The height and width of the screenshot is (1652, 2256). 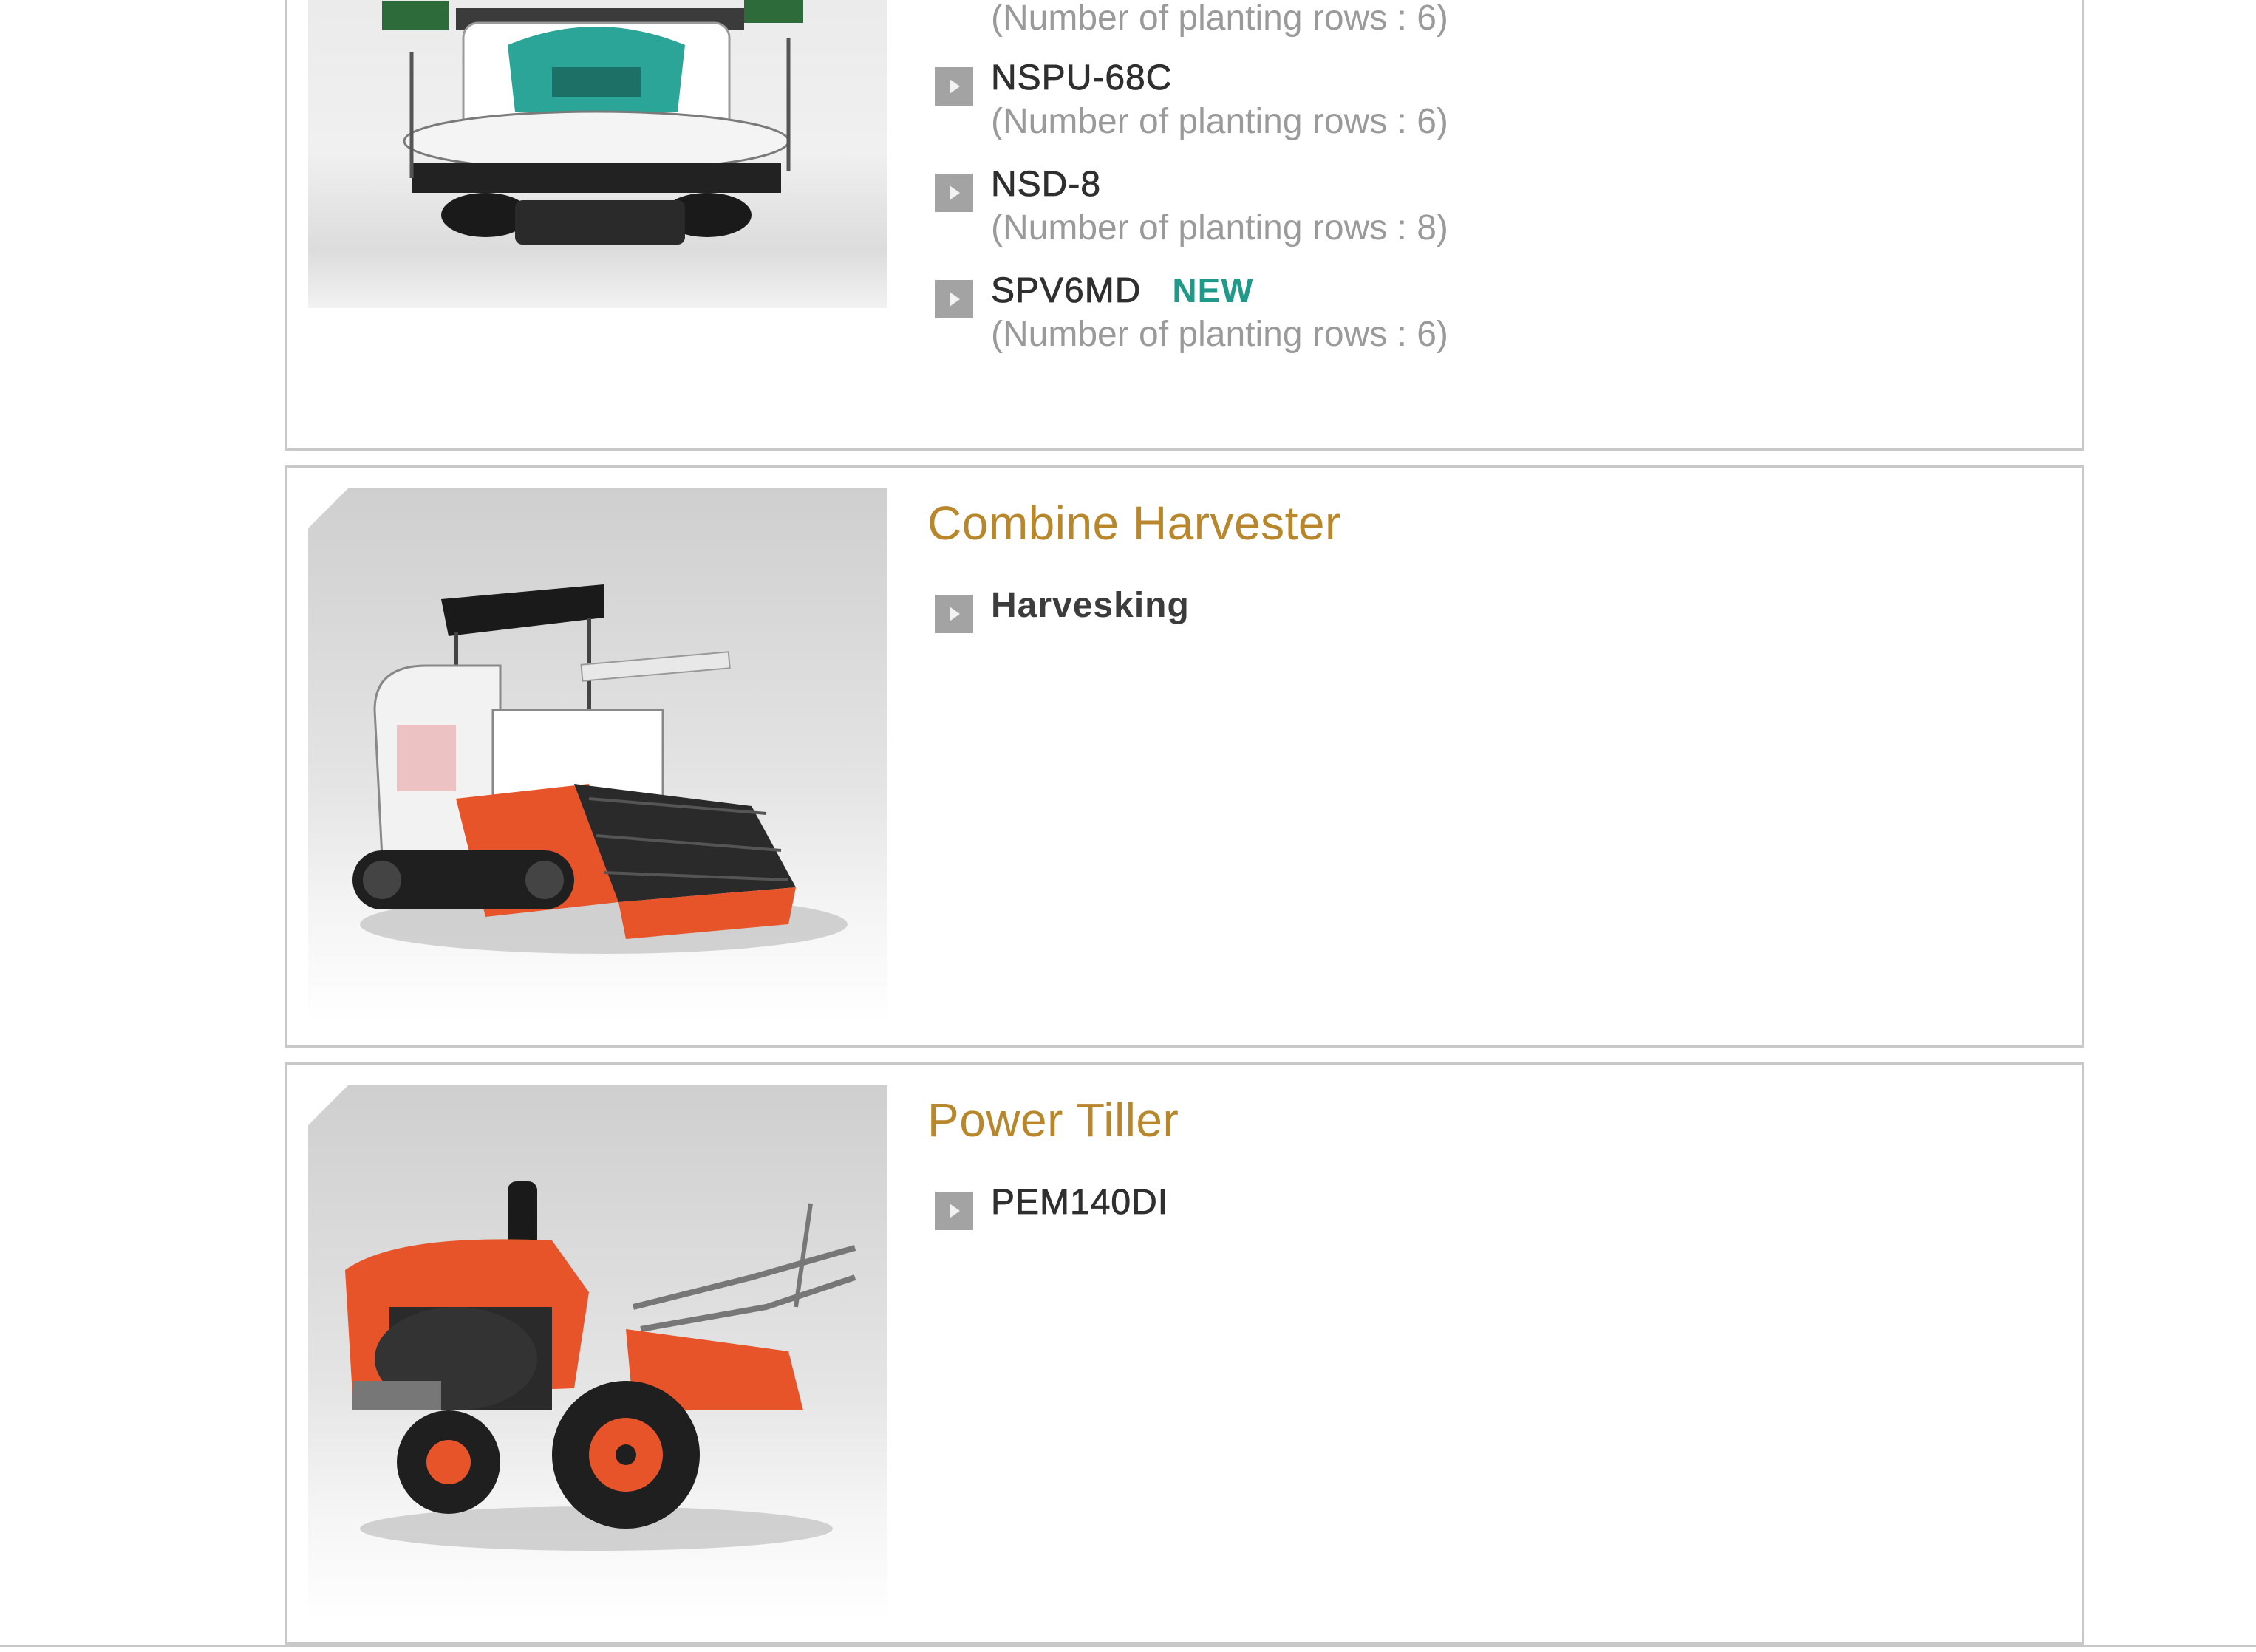 What do you see at coordinates (1191, 313) in the screenshot?
I see `model-item: SPV6MD NEW (Number of planting rows : 6)` at bounding box center [1191, 313].